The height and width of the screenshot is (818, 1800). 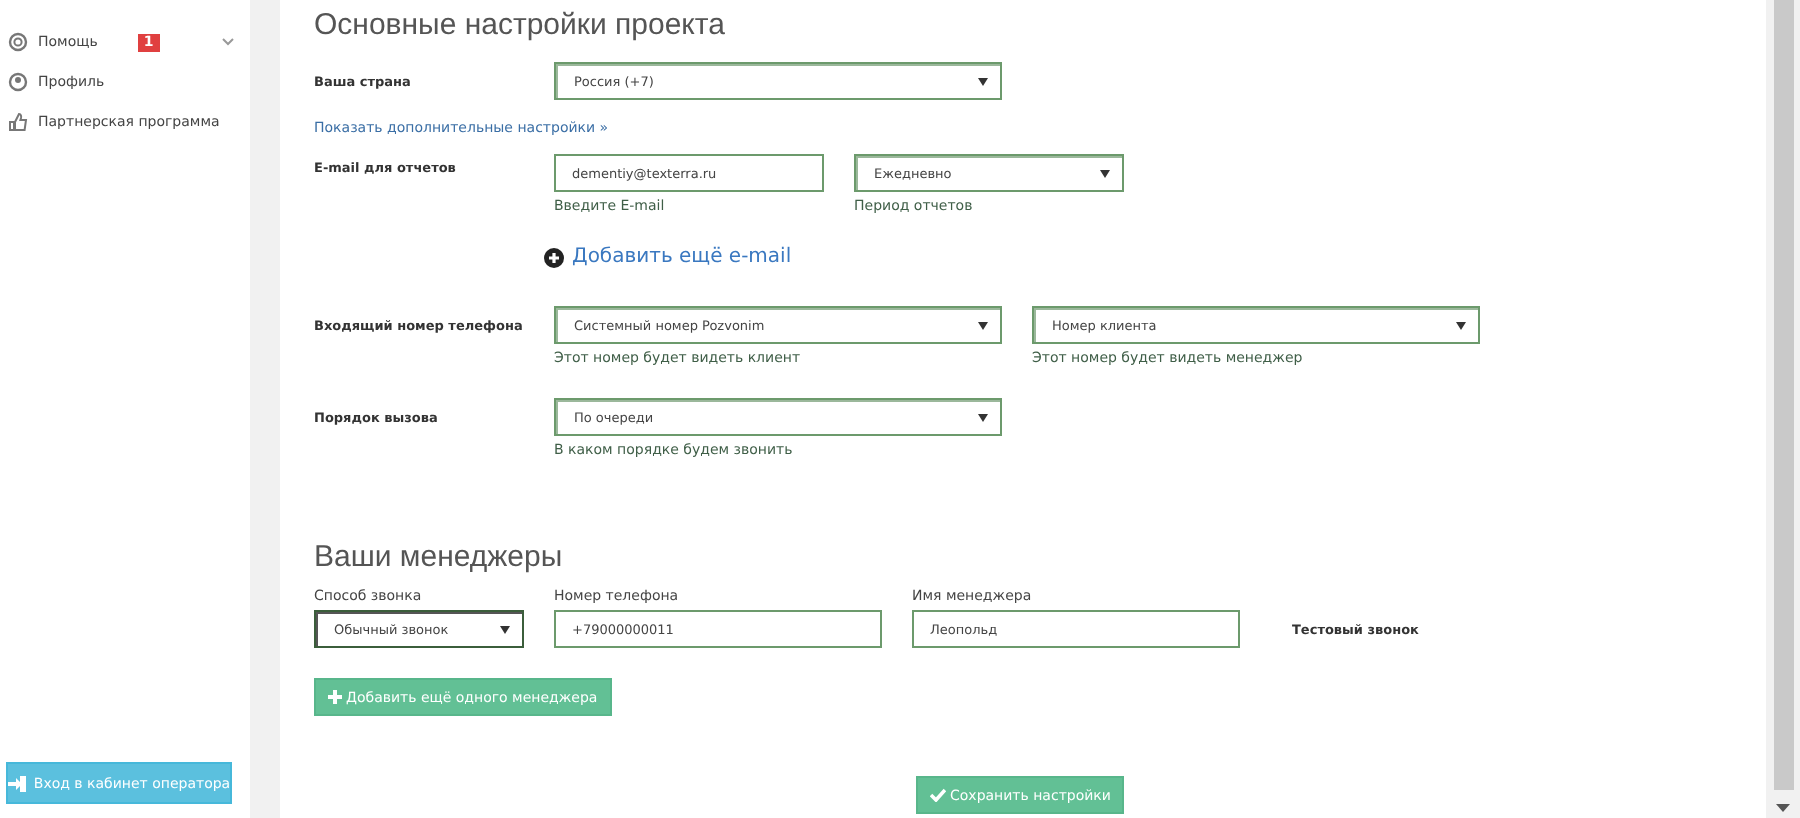 What do you see at coordinates (554, 257) in the screenshot?
I see `plus-circle-icon` at bounding box center [554, 257].